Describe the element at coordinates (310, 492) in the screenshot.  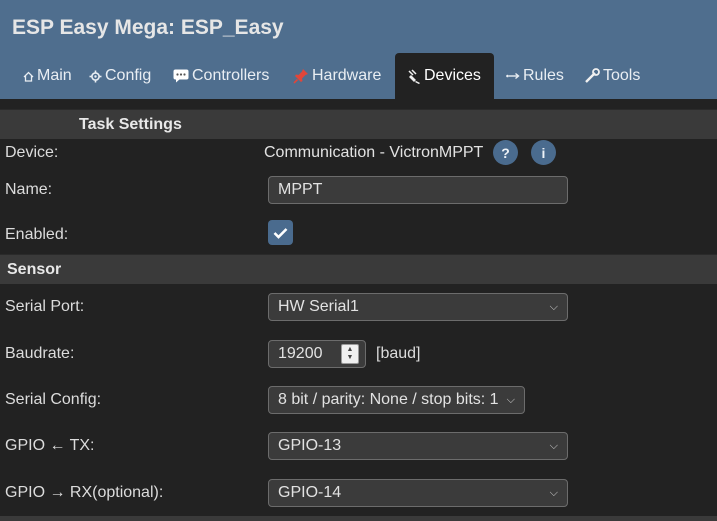
I see `gpio-rx-value: GPIO-14` at that location.